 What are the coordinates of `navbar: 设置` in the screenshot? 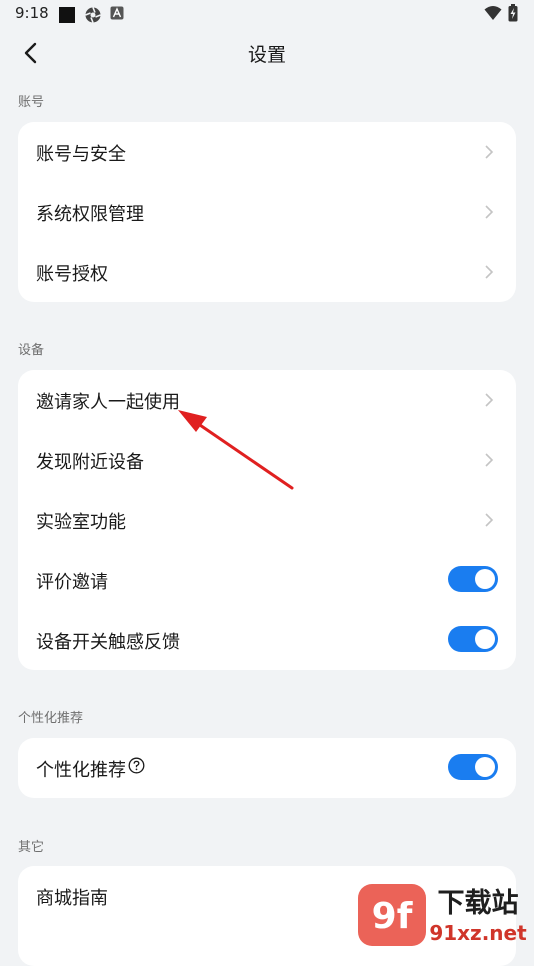 It's located at (267, 53).